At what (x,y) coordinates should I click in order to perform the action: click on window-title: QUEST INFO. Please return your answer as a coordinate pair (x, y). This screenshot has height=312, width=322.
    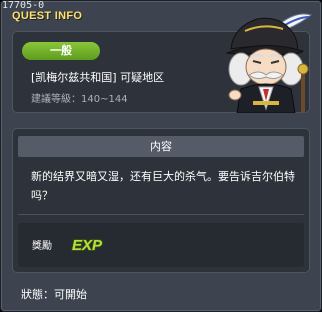
    Looking at the image, I should click on (47, 16).